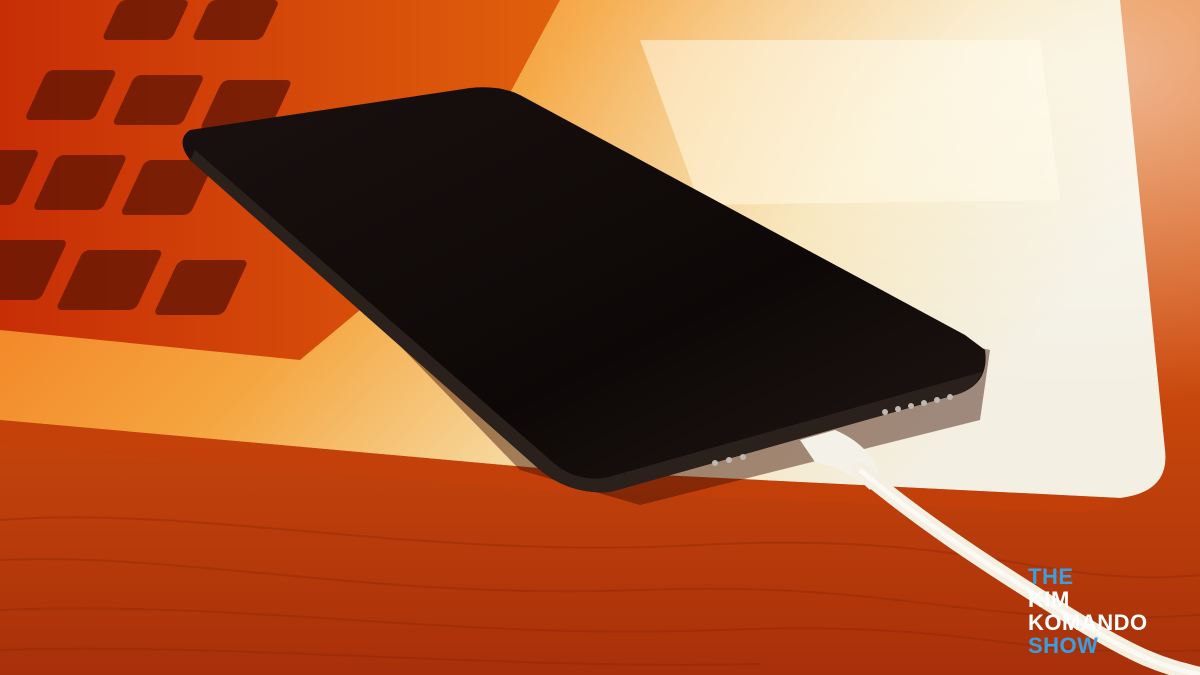 This screenshot has height=675, width=1200. What do you see at coordinates (1063, 645) in the screenshot?
I see `logo-line-show: SHOW` at bounding box center [1063, 645].